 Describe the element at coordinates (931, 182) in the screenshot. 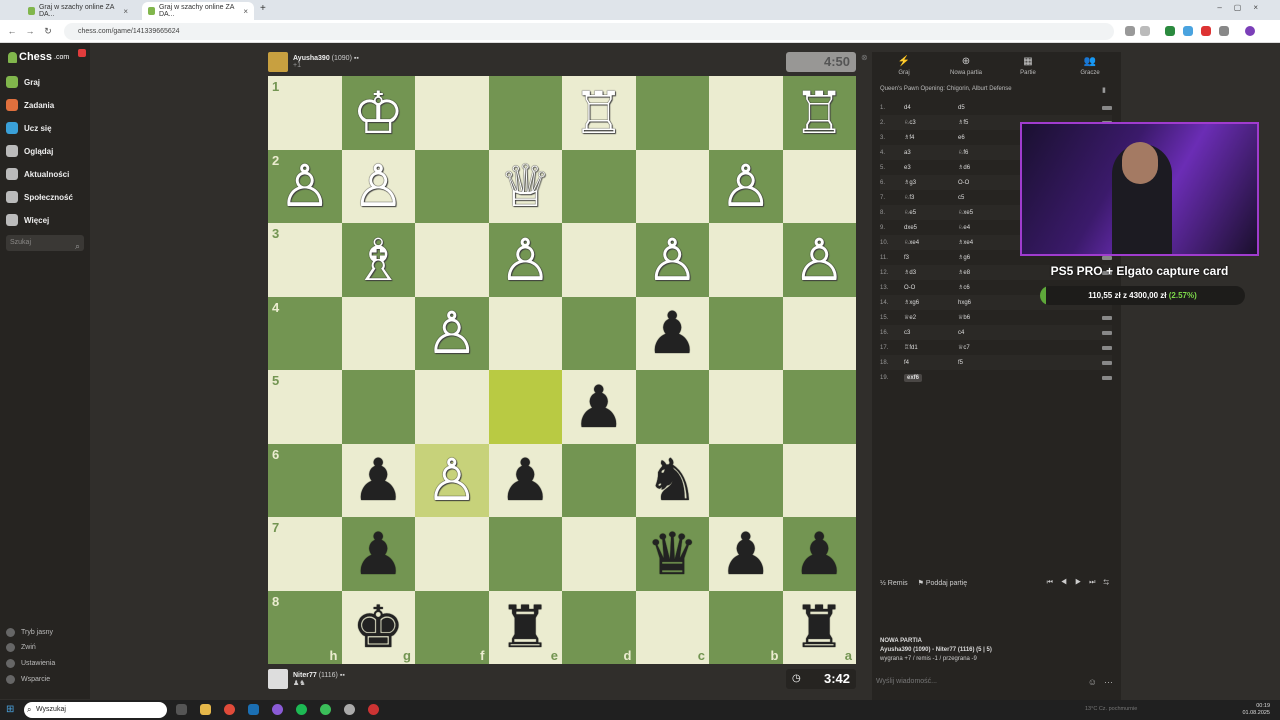

I see `white-move: ♗g3` at that location.